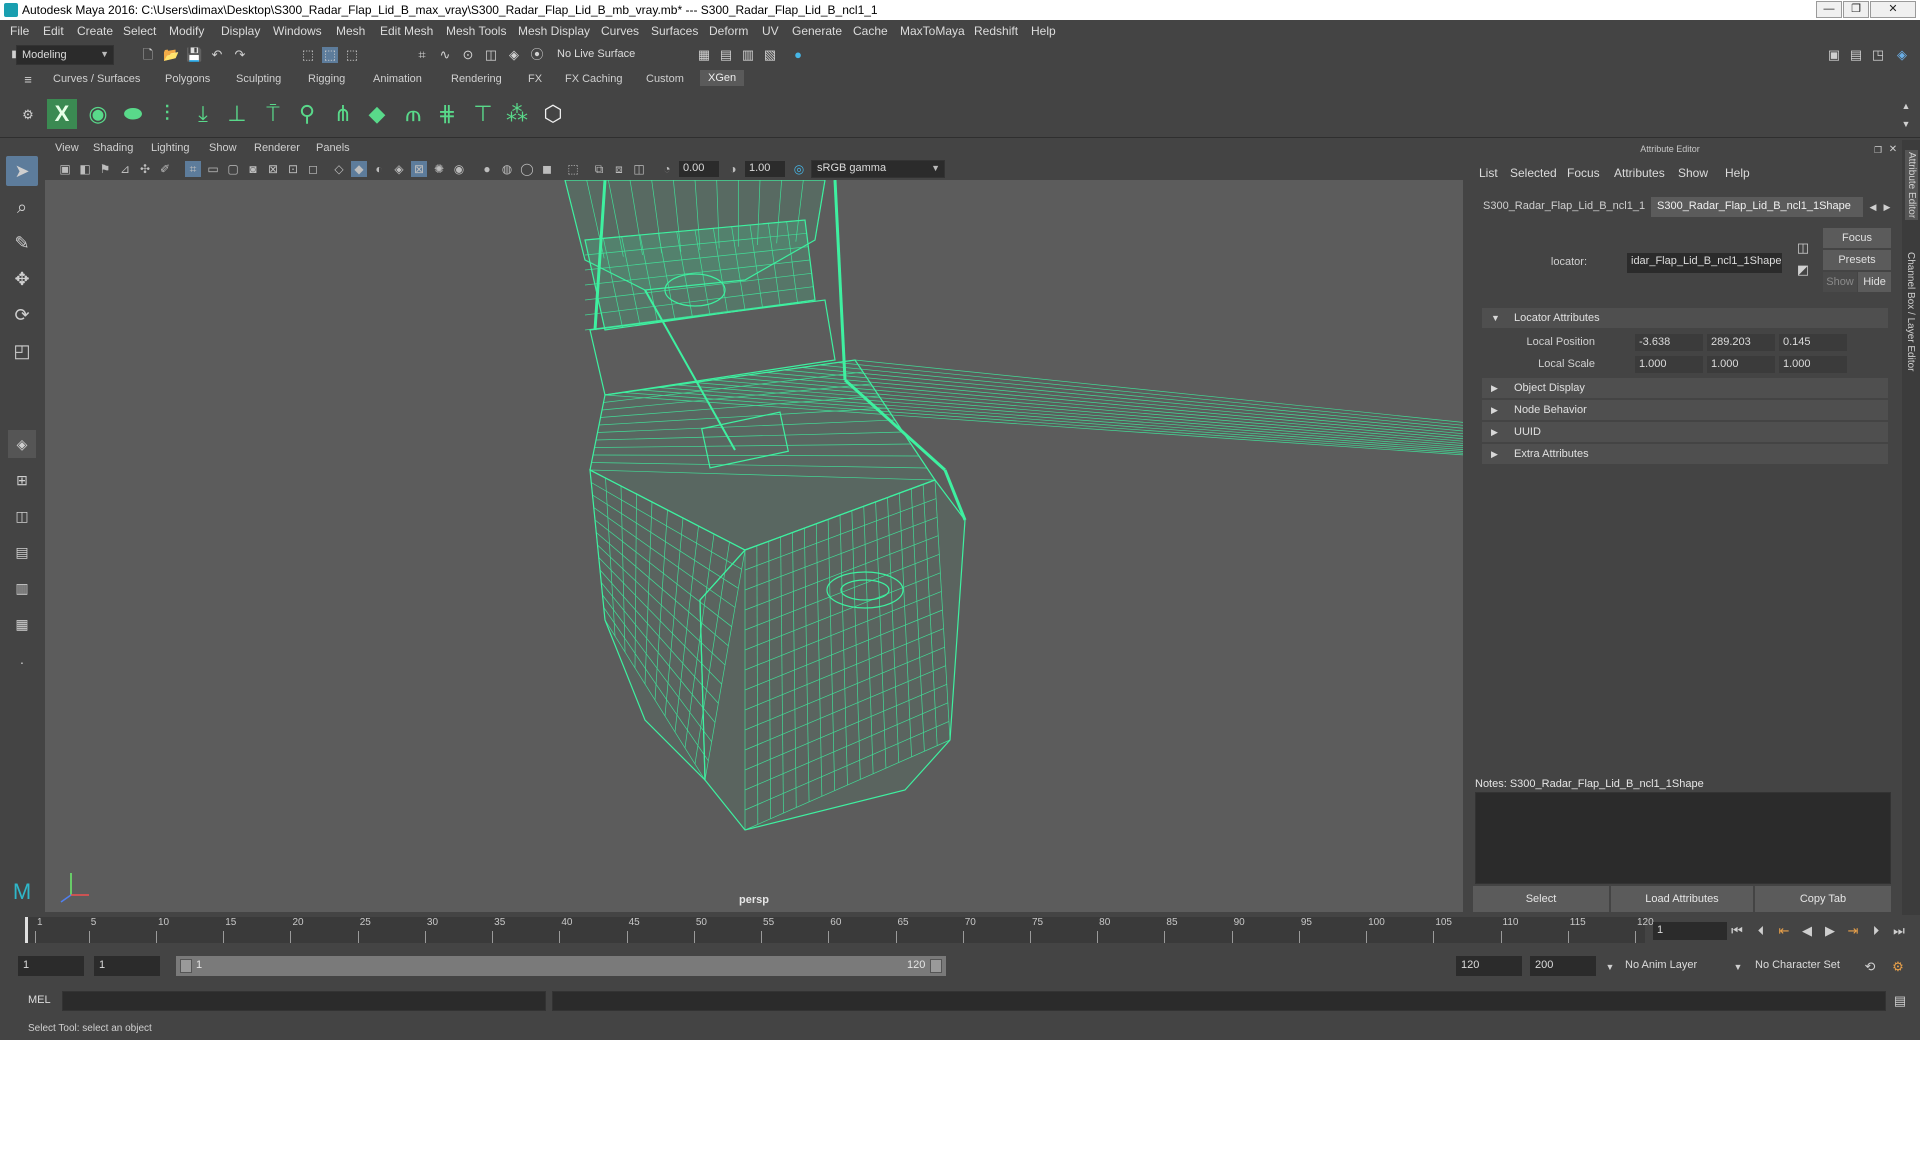 Image resolution: width=1920 pixels, height=1158 pixels. What do you see at coordinates (308, 55) in the screenshot?
I see `select-by-hierarchy-icon: ⬚` at bounding box center [308, 55].